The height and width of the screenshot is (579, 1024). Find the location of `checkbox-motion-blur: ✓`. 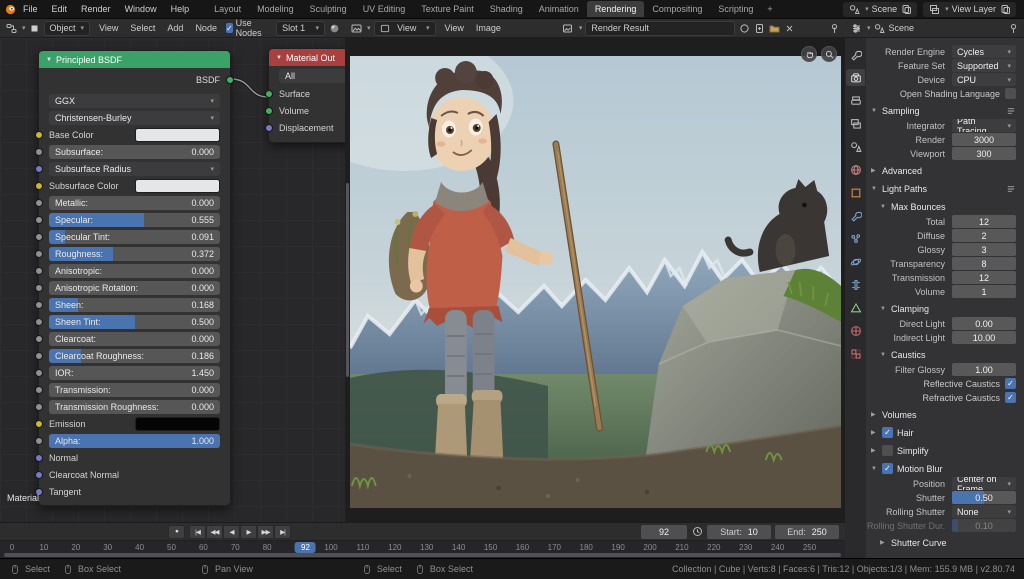

checkbox-motion-blur: ✓ is located at coordinates (887, 468).